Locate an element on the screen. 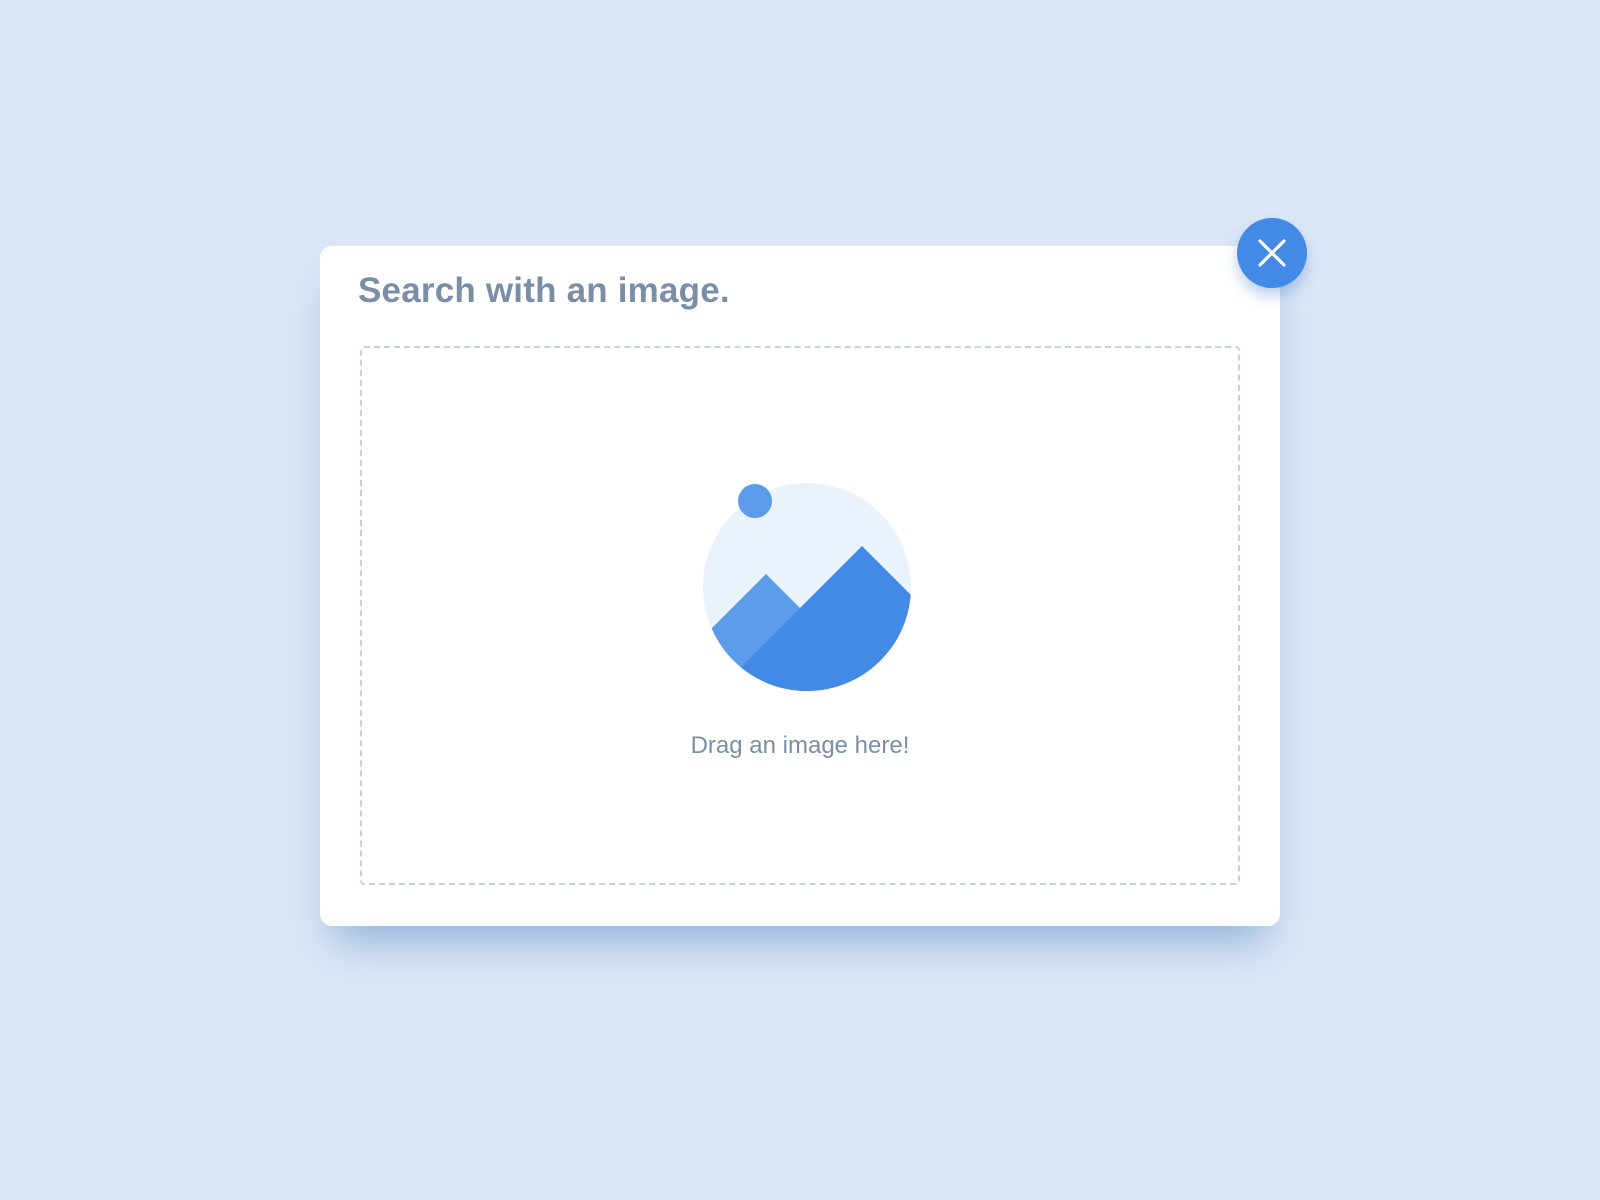  close-button is located at coordinates (1272, 253).